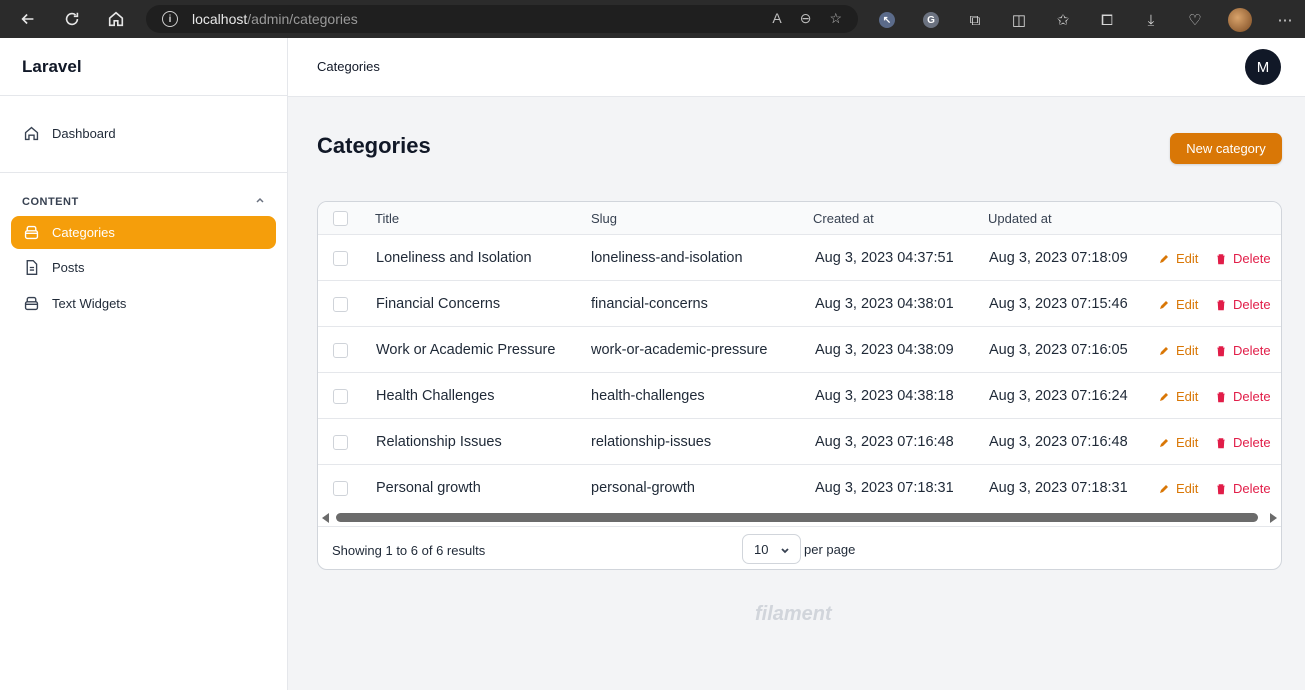 The width and height of the screenshot is (1305, 690). Describe the element at coordinates (454, 258) in the screenshot. I see `cell-title: Loneliness and Isolation` at that location.